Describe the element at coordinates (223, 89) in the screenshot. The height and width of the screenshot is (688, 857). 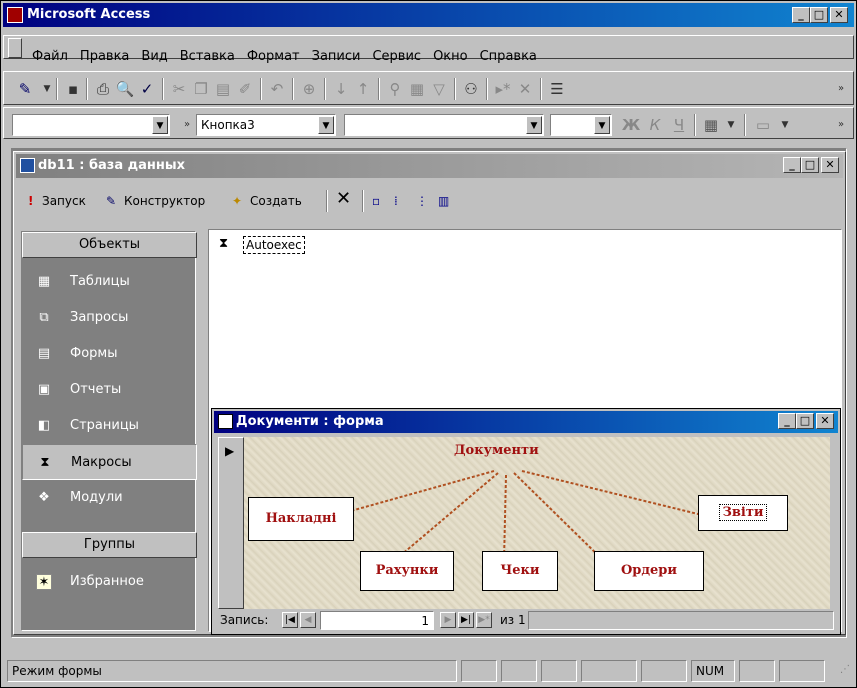
I see `paste-icon: ▤` at that location.